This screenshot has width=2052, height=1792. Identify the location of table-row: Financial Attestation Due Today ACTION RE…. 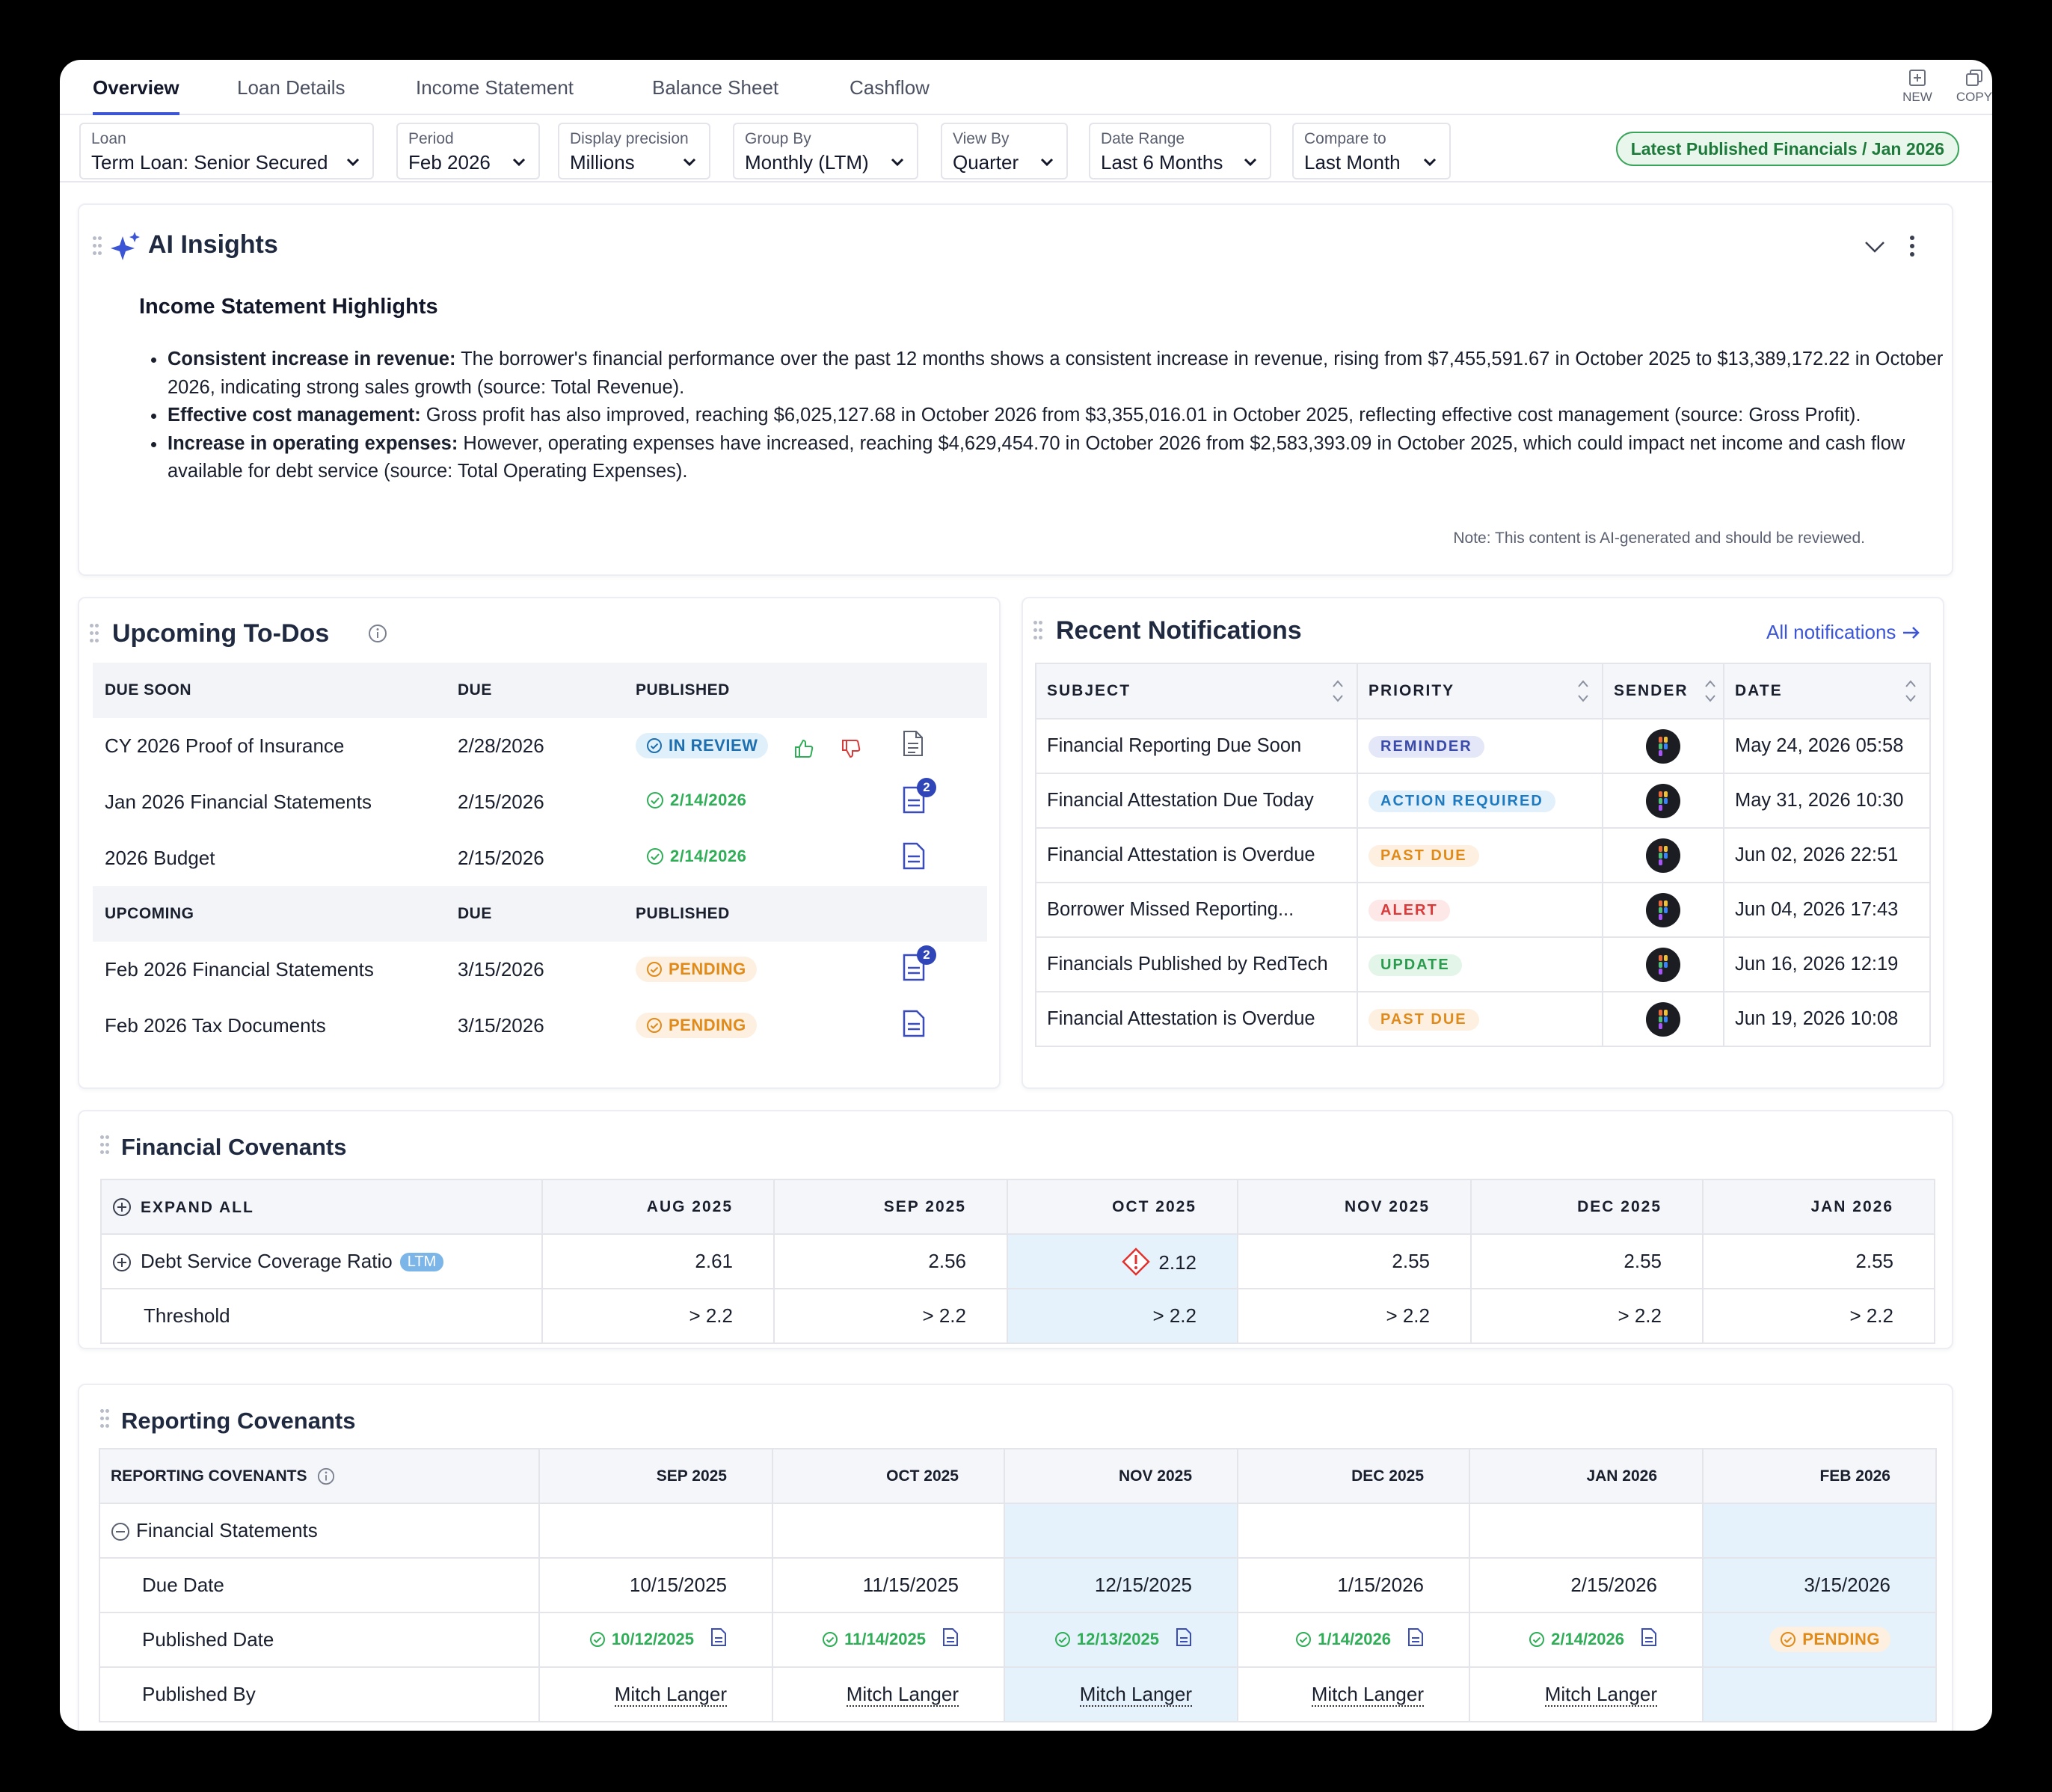
(1483, 801).